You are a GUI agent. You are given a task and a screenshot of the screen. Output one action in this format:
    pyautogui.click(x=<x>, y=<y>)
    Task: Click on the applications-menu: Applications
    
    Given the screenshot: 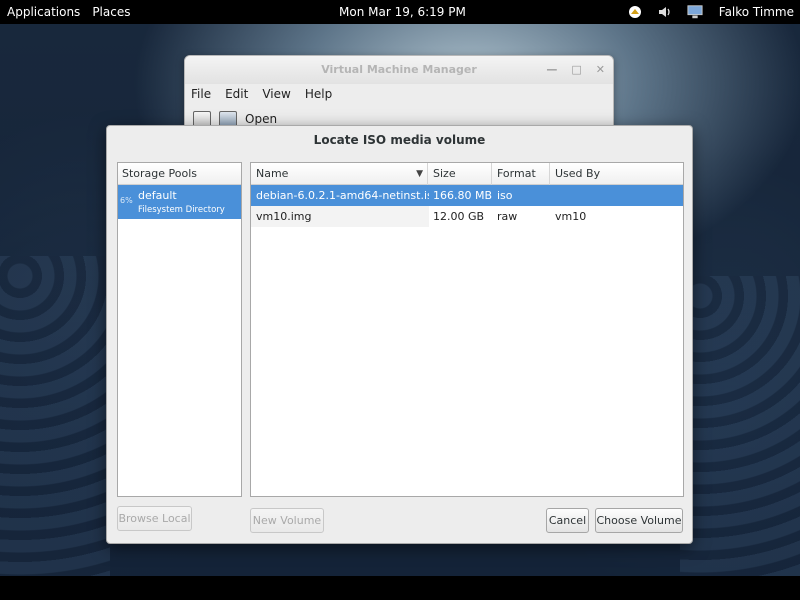 What is the action you would take?
    pyautogui.click(x=43, y=12)
    